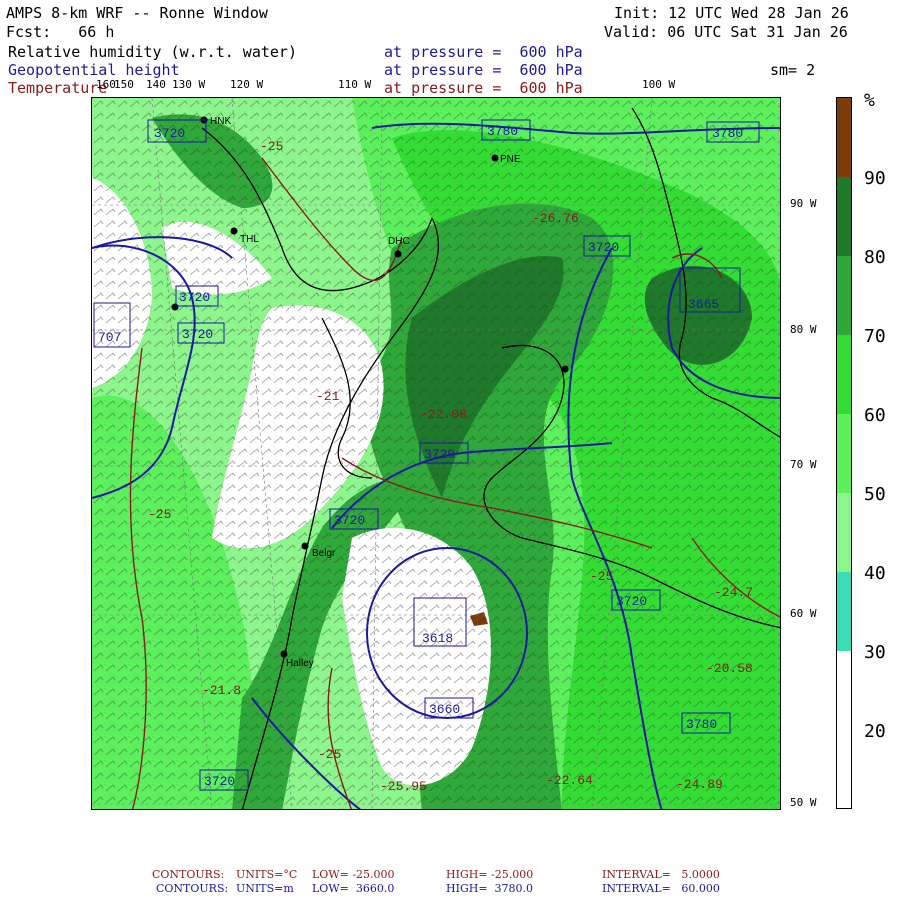 This screenshot has width=900, height=900. What do you see at coordinates (249, 239) in the screenshot?
I see `station-label: THL` at bounding box center [249, 239].